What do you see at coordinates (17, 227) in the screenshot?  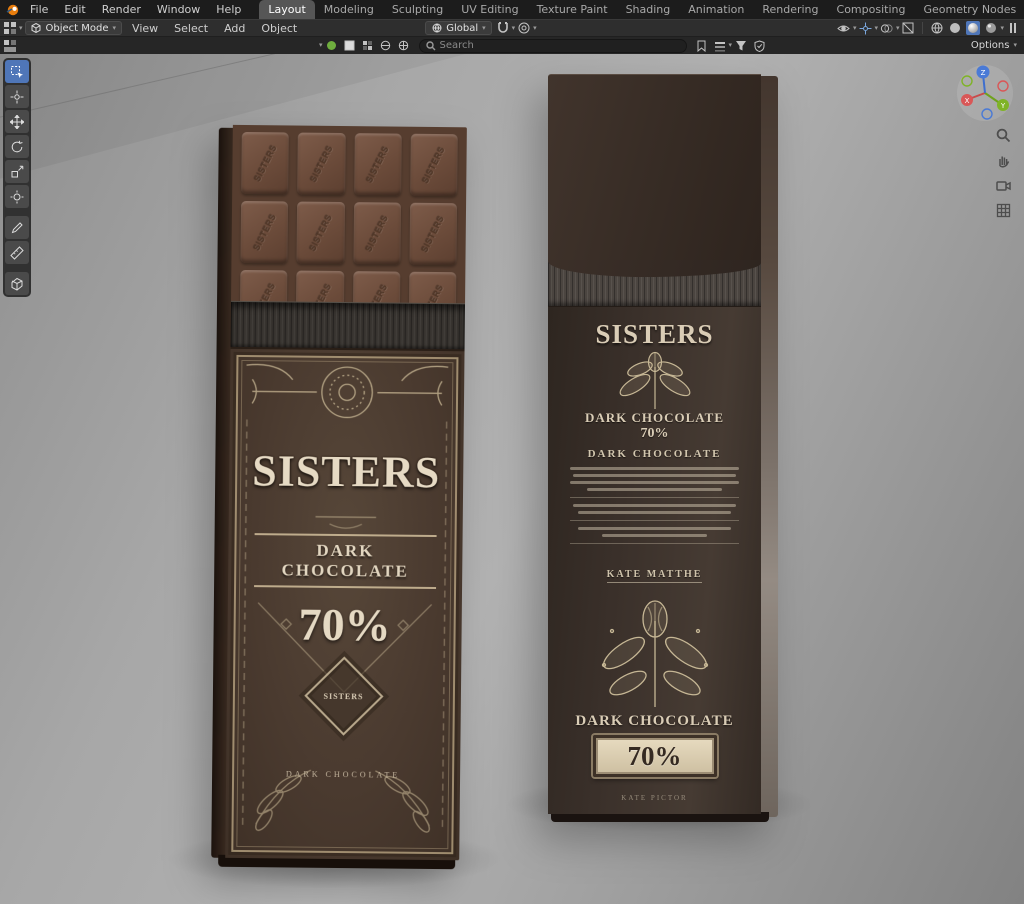 I see `tool-annotate` at bounding box center [17, 227].